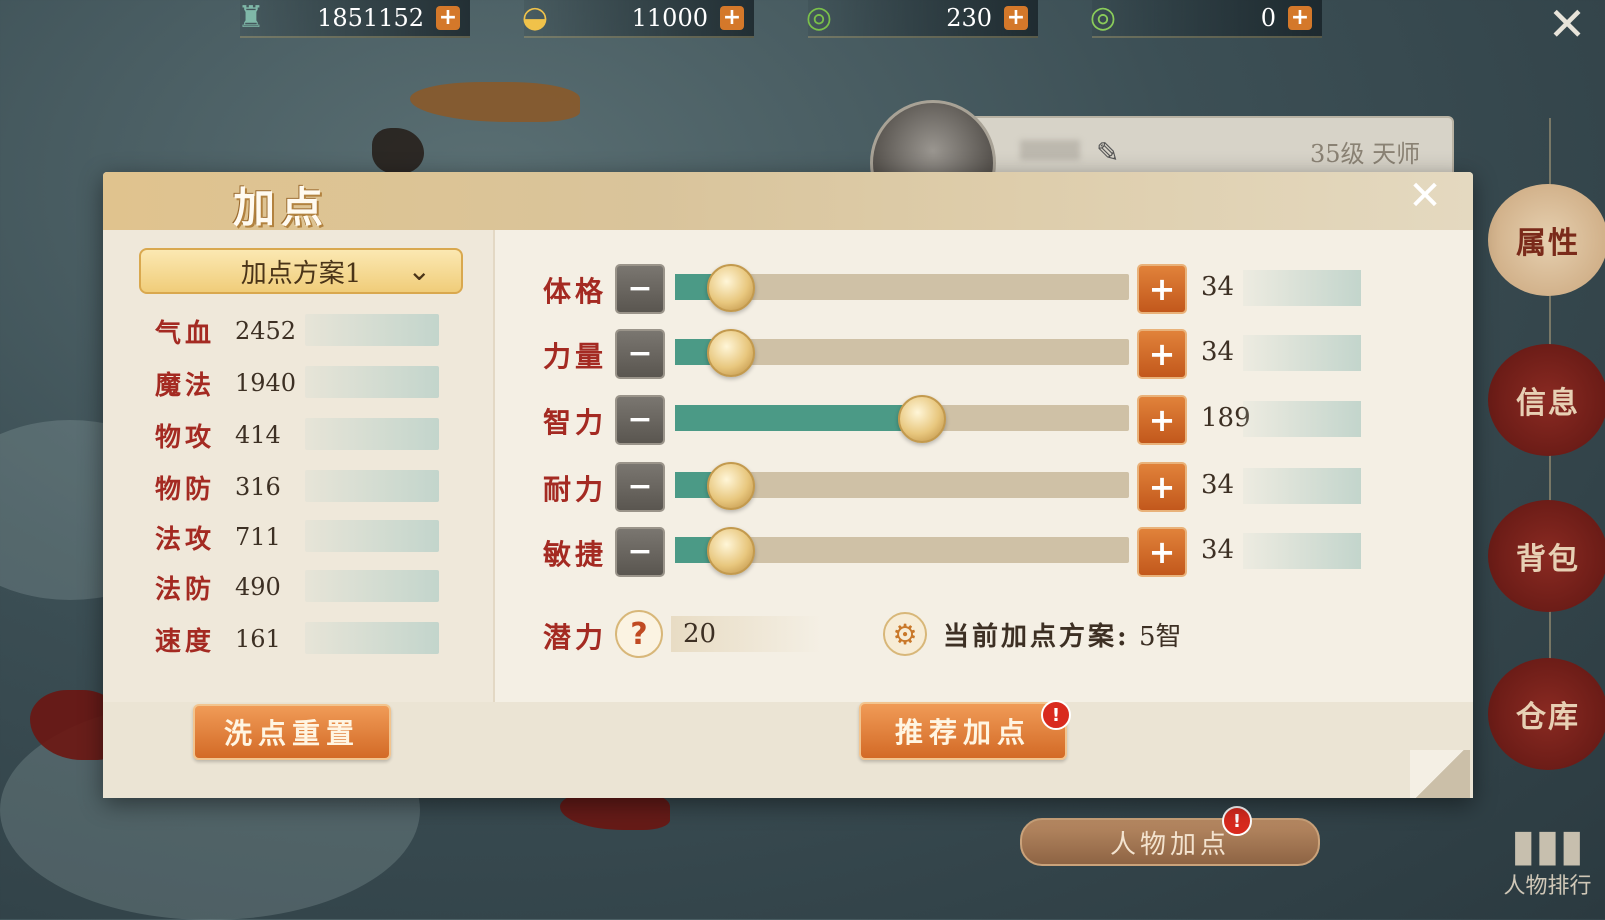 The height and width of the screenshot is (920, 1605). I want to click on attribute-label: 体格, so click(575, 291).